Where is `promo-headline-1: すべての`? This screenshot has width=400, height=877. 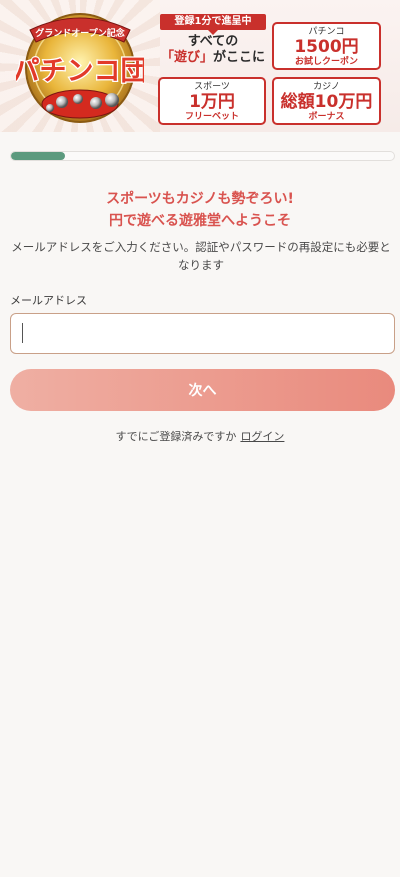 promo-headline-1: すべての is located at coordinates (213, 41).